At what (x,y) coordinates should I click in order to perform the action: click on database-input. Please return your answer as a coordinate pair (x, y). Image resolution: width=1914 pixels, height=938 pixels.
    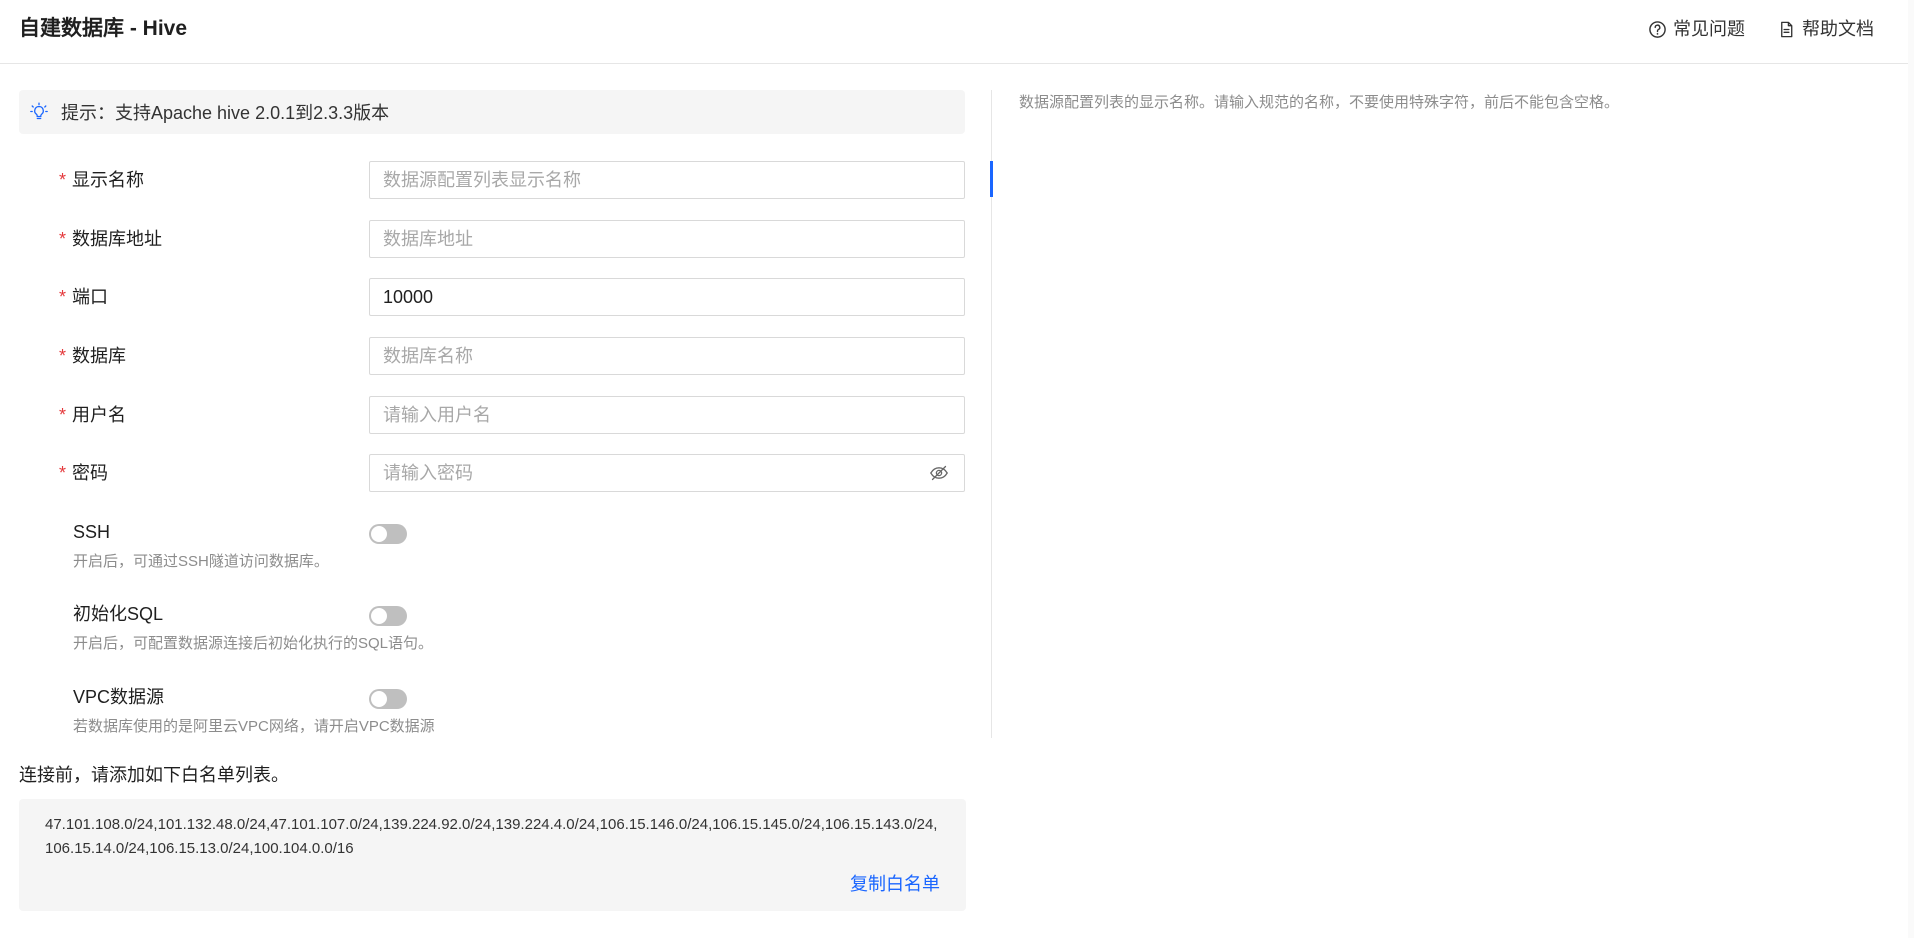
    Looking at the image, I should click on (667, 356).